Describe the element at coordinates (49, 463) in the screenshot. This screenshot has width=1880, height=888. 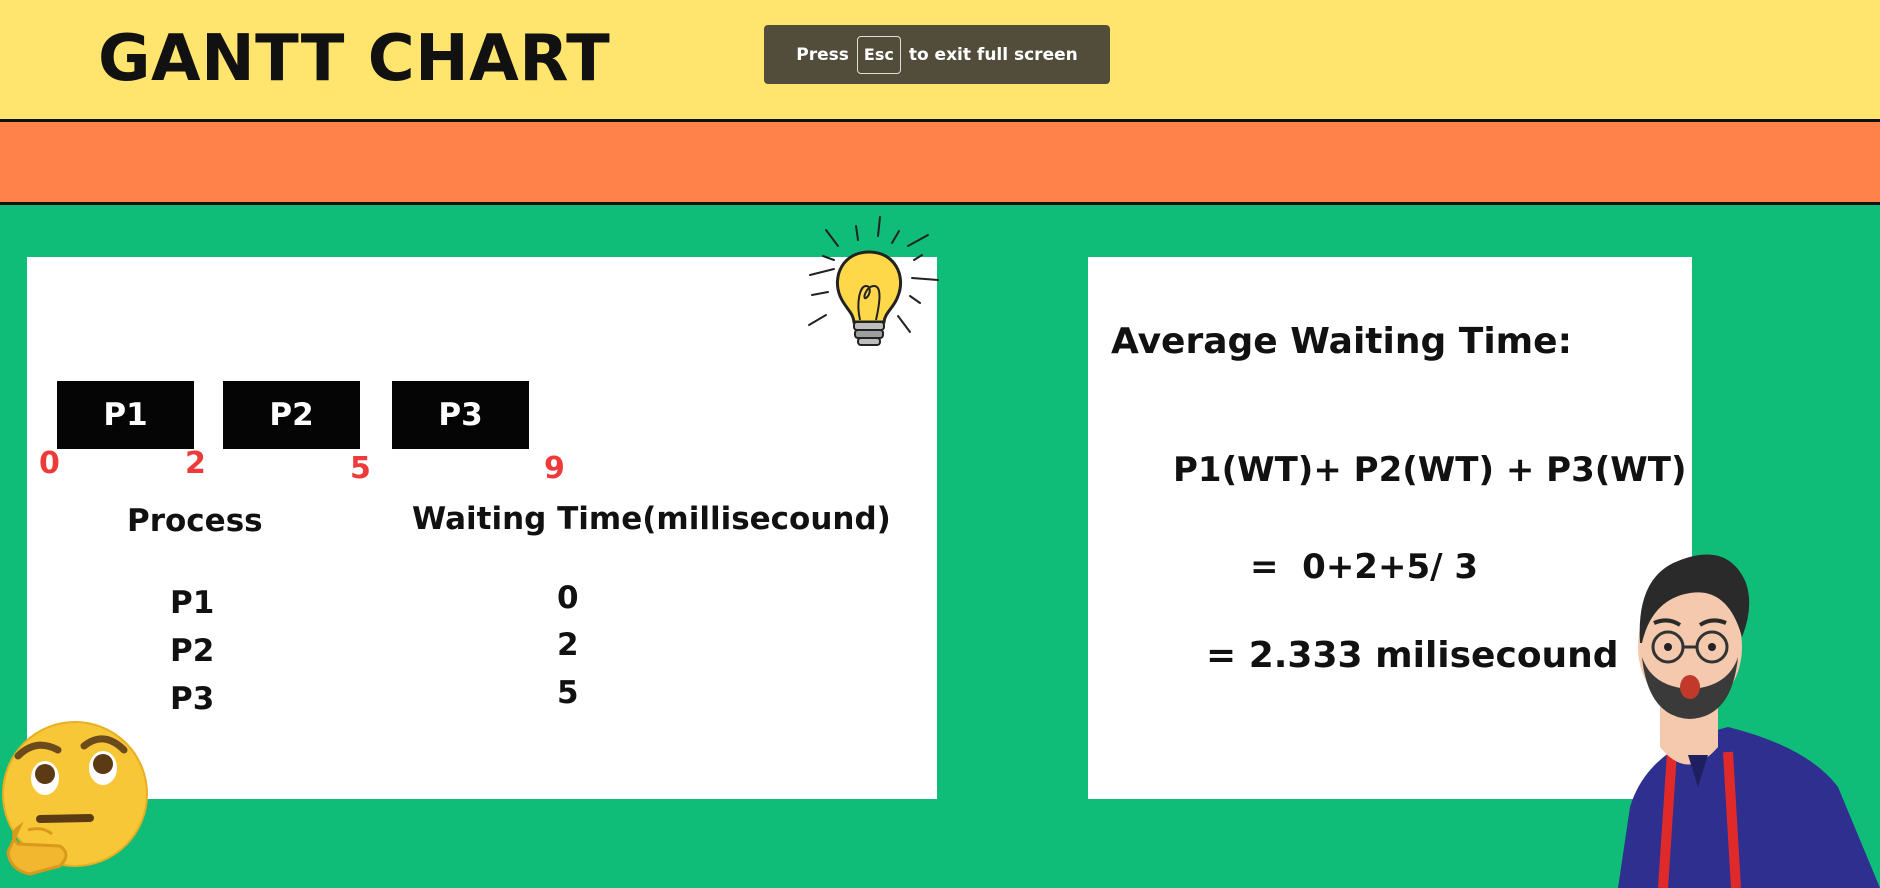
I see `gantt-tick-0: 0` at that location.